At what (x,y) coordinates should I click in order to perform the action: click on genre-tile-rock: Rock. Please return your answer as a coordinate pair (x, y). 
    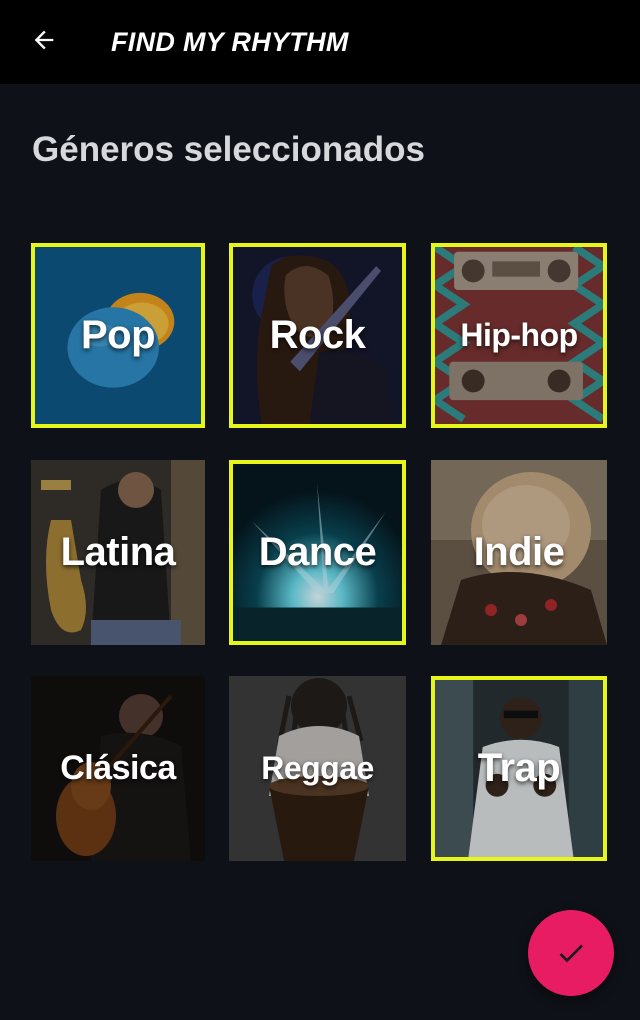
    Looking at the image, I should click on (317, 335).